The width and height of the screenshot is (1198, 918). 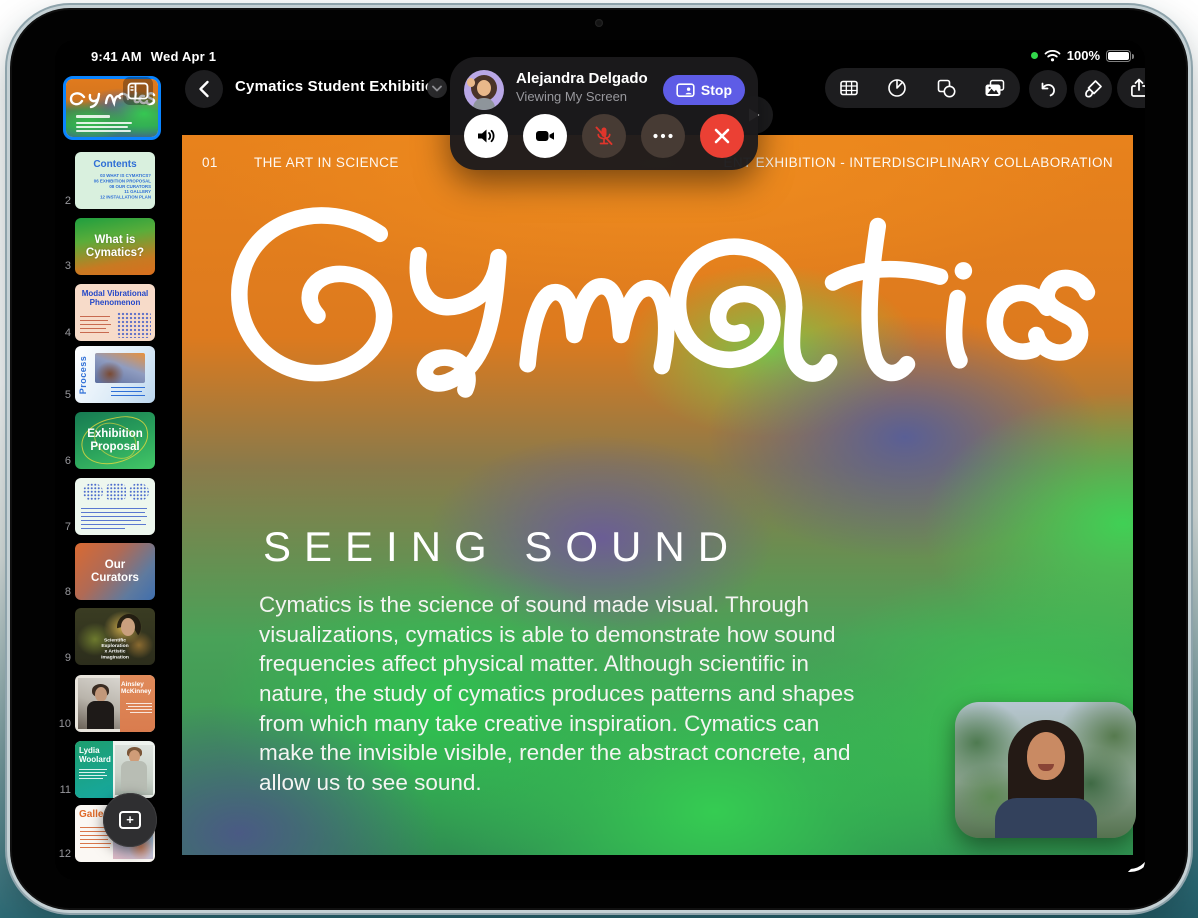 What do you see at coordinates (582, 78) in the screenshot?
I see `participant-name: Alejandra Delgado` at bounding box center [582, 78].